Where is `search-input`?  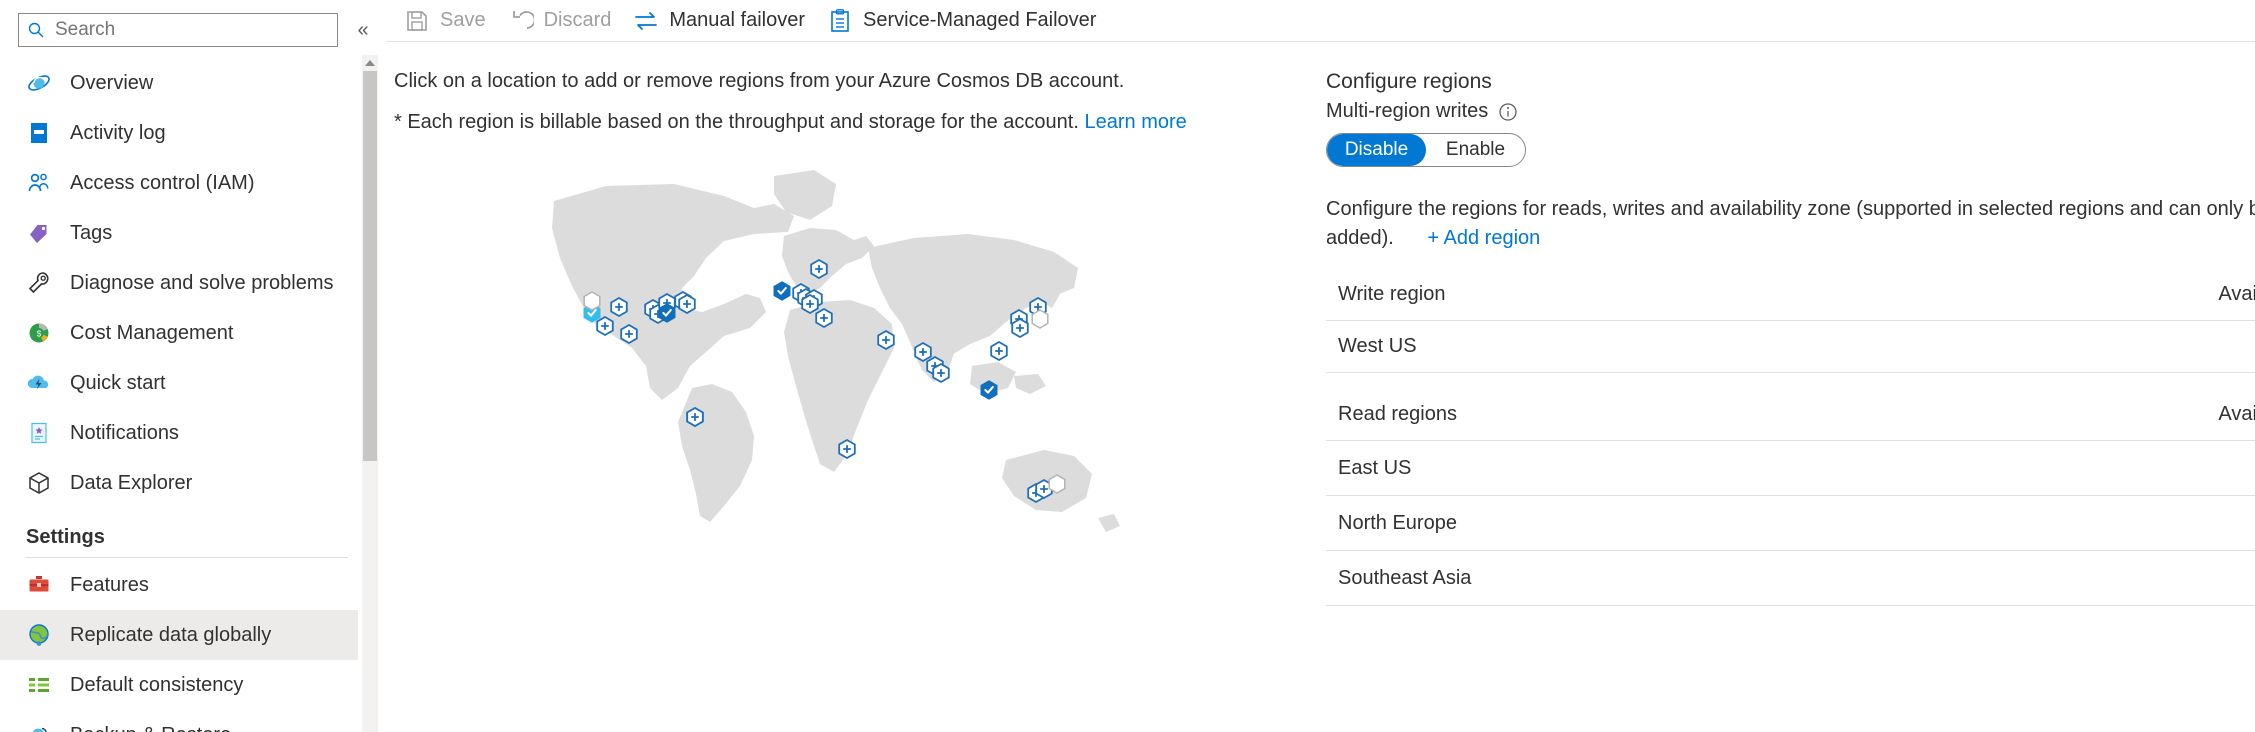
search-input is located at coordinates (191, 30).